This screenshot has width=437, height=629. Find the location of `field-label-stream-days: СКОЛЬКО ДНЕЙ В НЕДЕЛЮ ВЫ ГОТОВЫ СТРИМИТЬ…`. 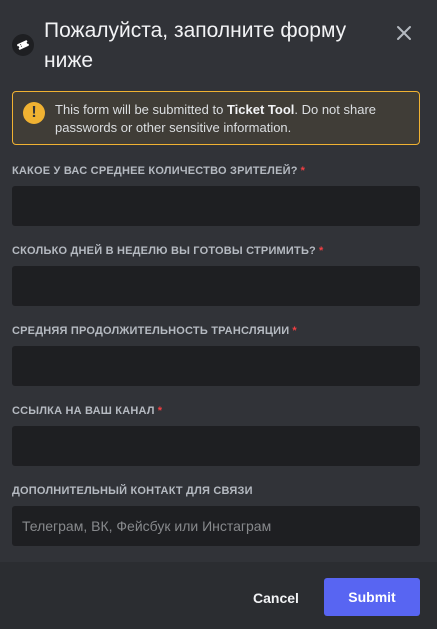

field-label-stream-days: СКОЛЬКО ДНЕЙ В НЕДЕЛЮ ВЫ ГОТОВЫ СТРИМИТЬ… is located at coordinates (217, 251).